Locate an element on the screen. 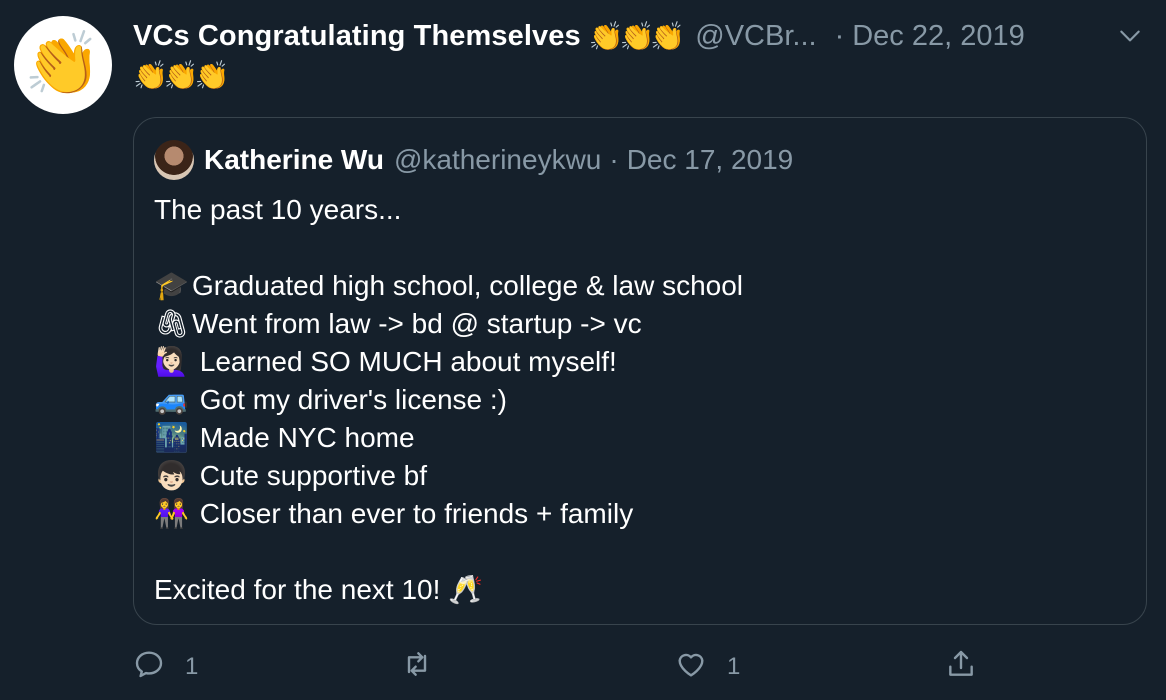  reply-icon is located at coordinates (149, 667).